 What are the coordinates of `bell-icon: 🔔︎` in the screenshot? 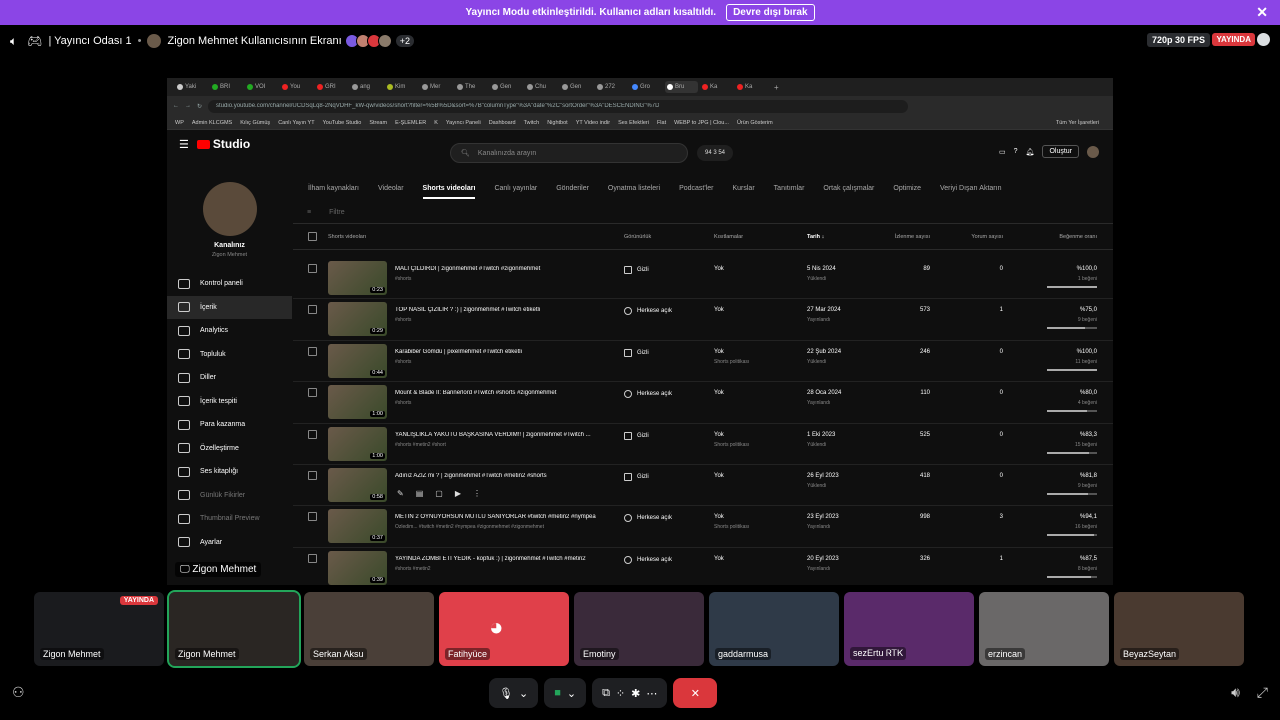 It's located at (1030, 152).